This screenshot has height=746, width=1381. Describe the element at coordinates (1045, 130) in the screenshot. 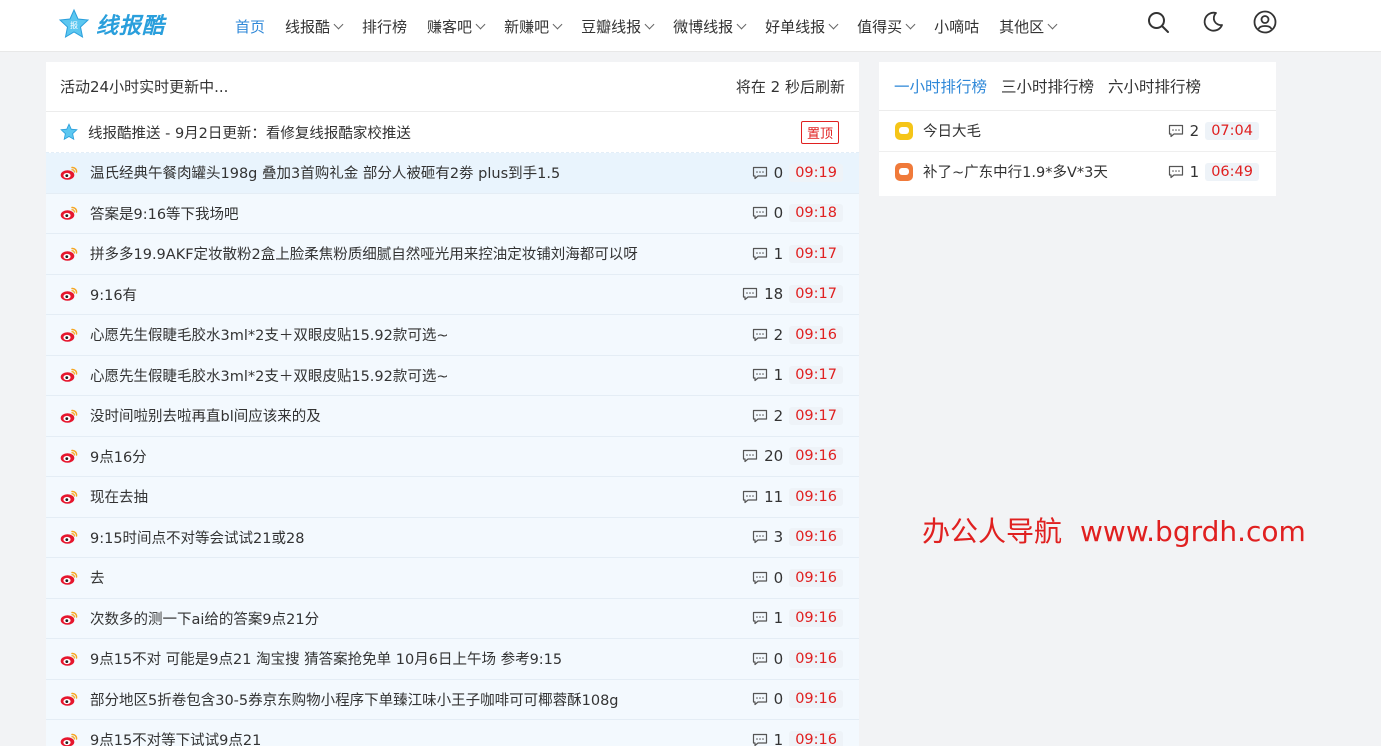

I see `ranking-item-title: 今日大毛` at that location.